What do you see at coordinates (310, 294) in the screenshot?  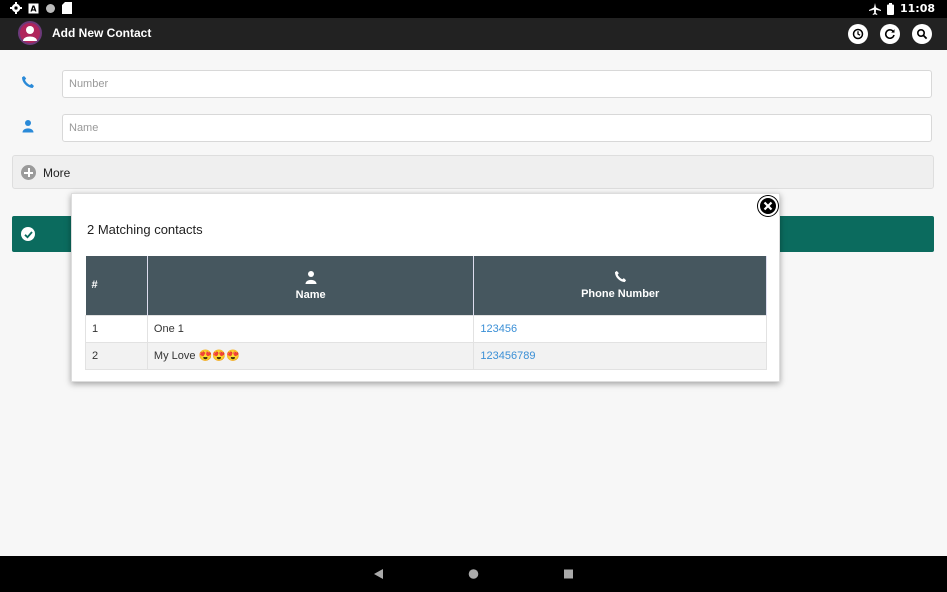 I see `column-name-label: Name` at bounding box center [310, 294].